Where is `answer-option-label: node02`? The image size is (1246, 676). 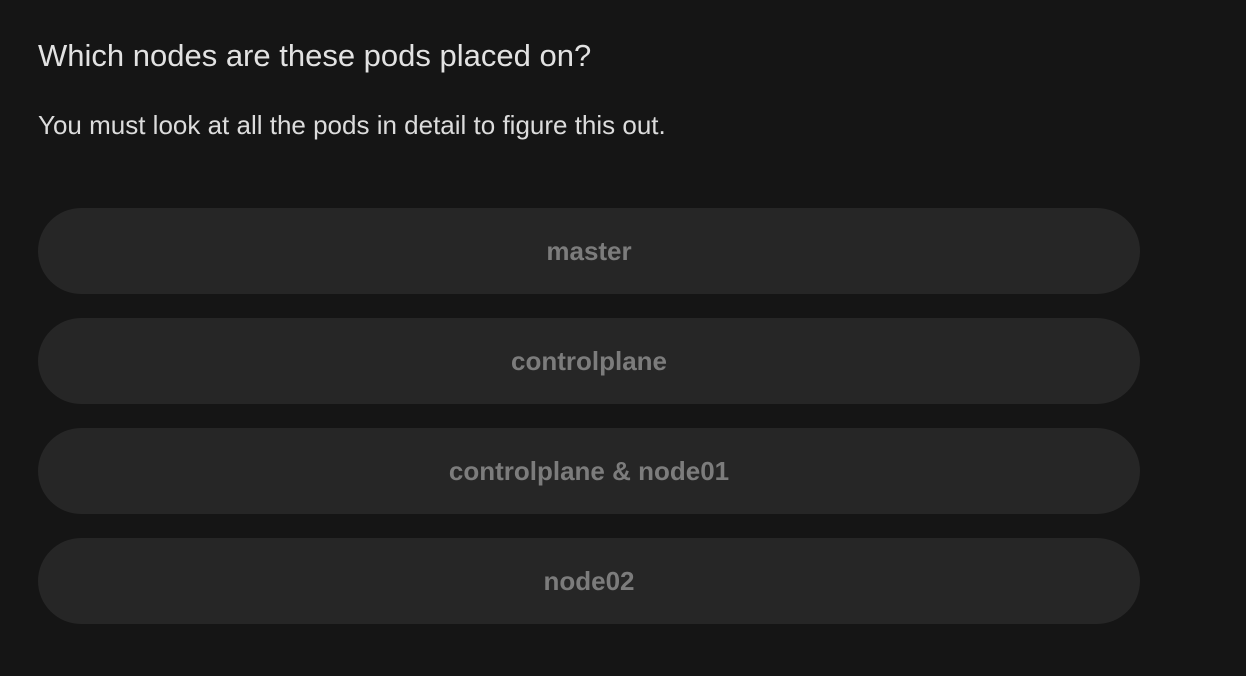
answer-option-label: node02 is located at coordinates (589, 580).